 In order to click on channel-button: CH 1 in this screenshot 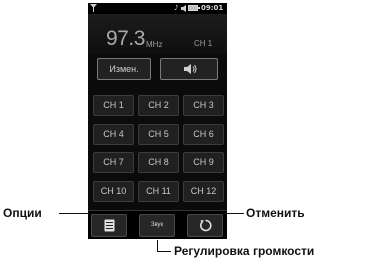, I will do `click(113, 105)`.